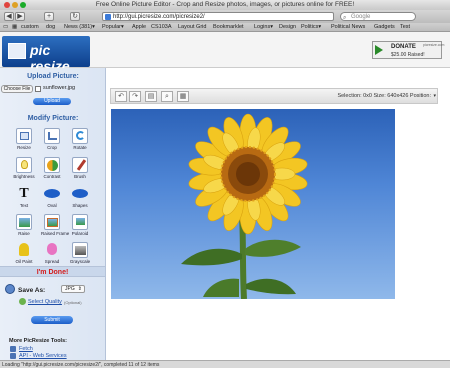 The width and height of the screenshot is (450, 369). Describe the element at coordinates (80, 194) in the screenshot. I see `shapes-icon` at that location.